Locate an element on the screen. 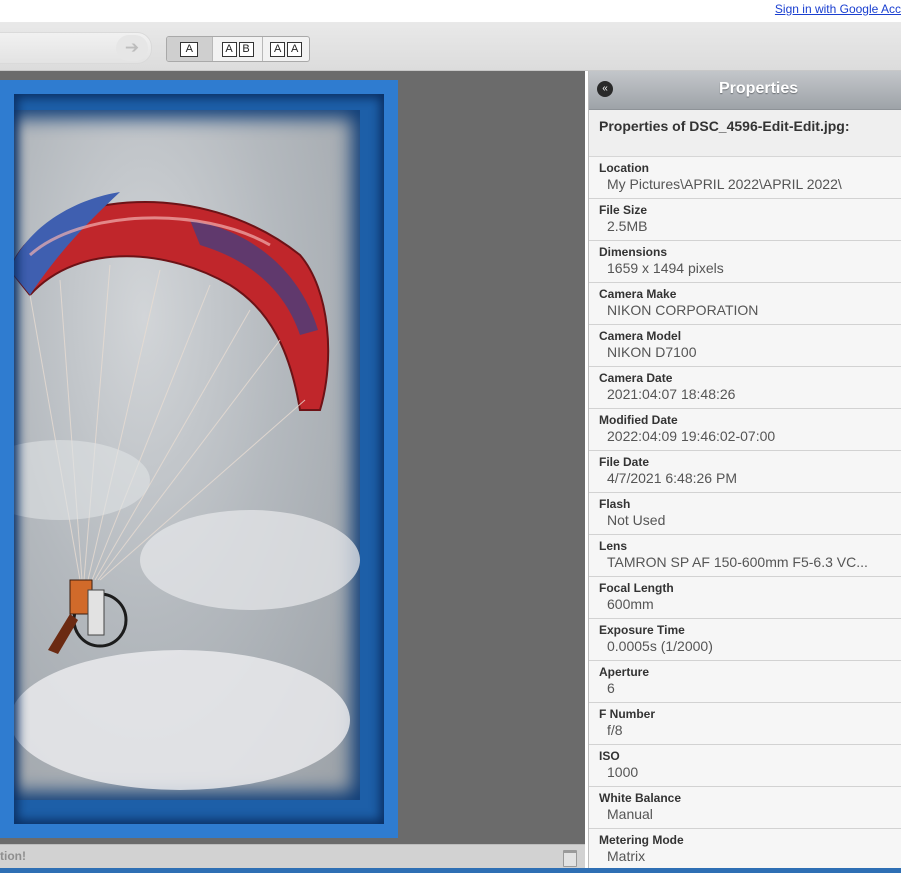 The width and height of the screenshot is (901, 873). arrow-right-icon: ➔ is located at coordinates (132, 47).